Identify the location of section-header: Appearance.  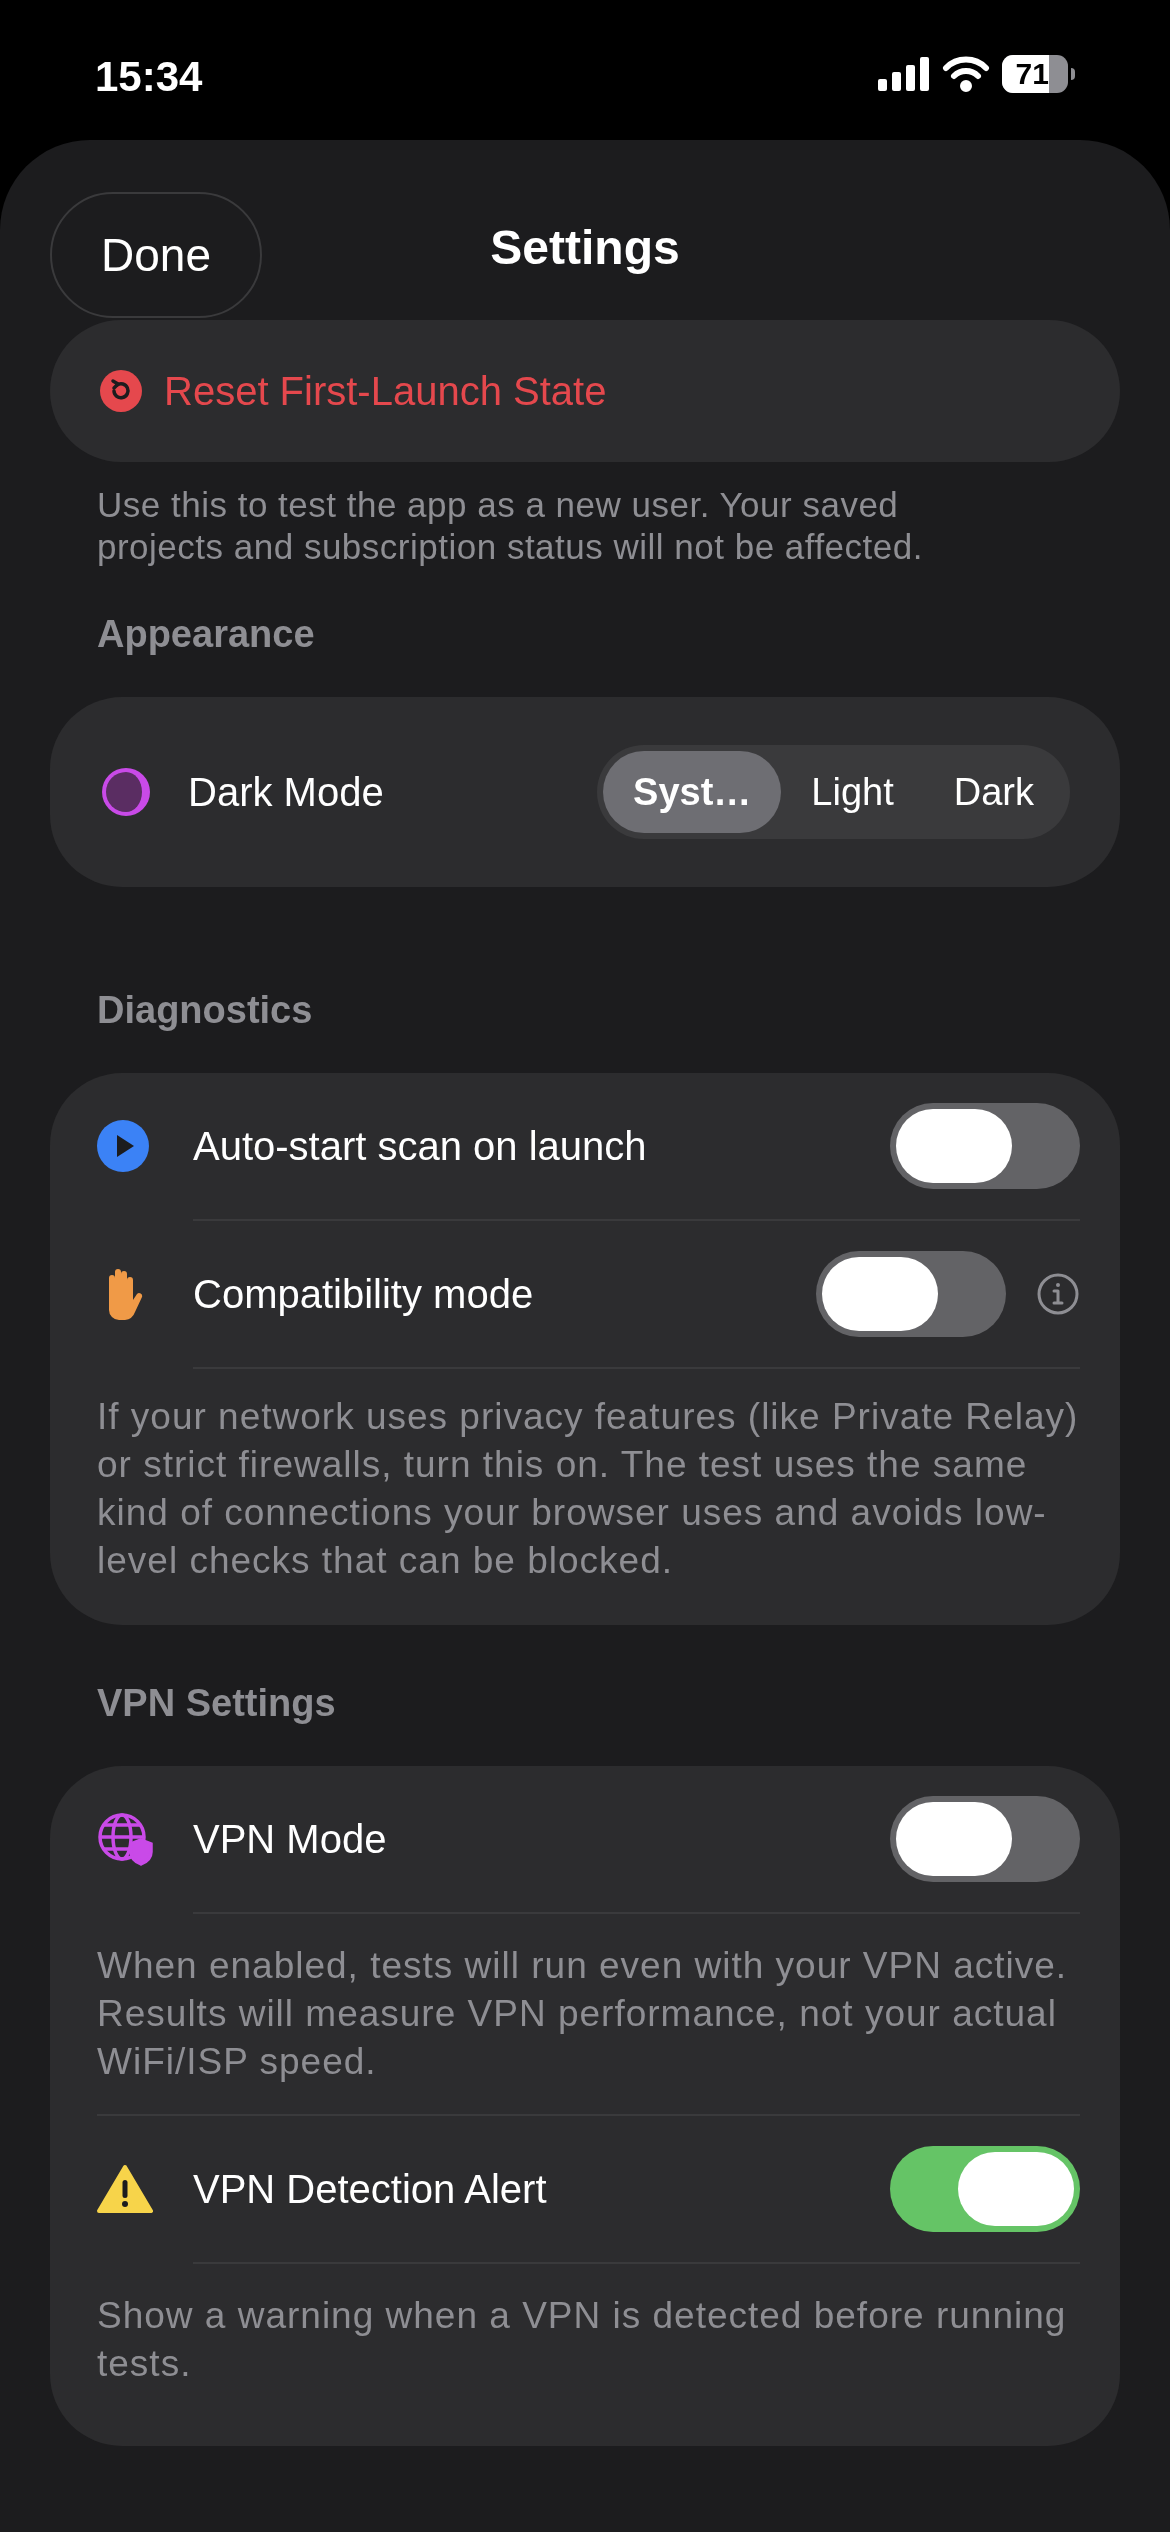
(206, 634).